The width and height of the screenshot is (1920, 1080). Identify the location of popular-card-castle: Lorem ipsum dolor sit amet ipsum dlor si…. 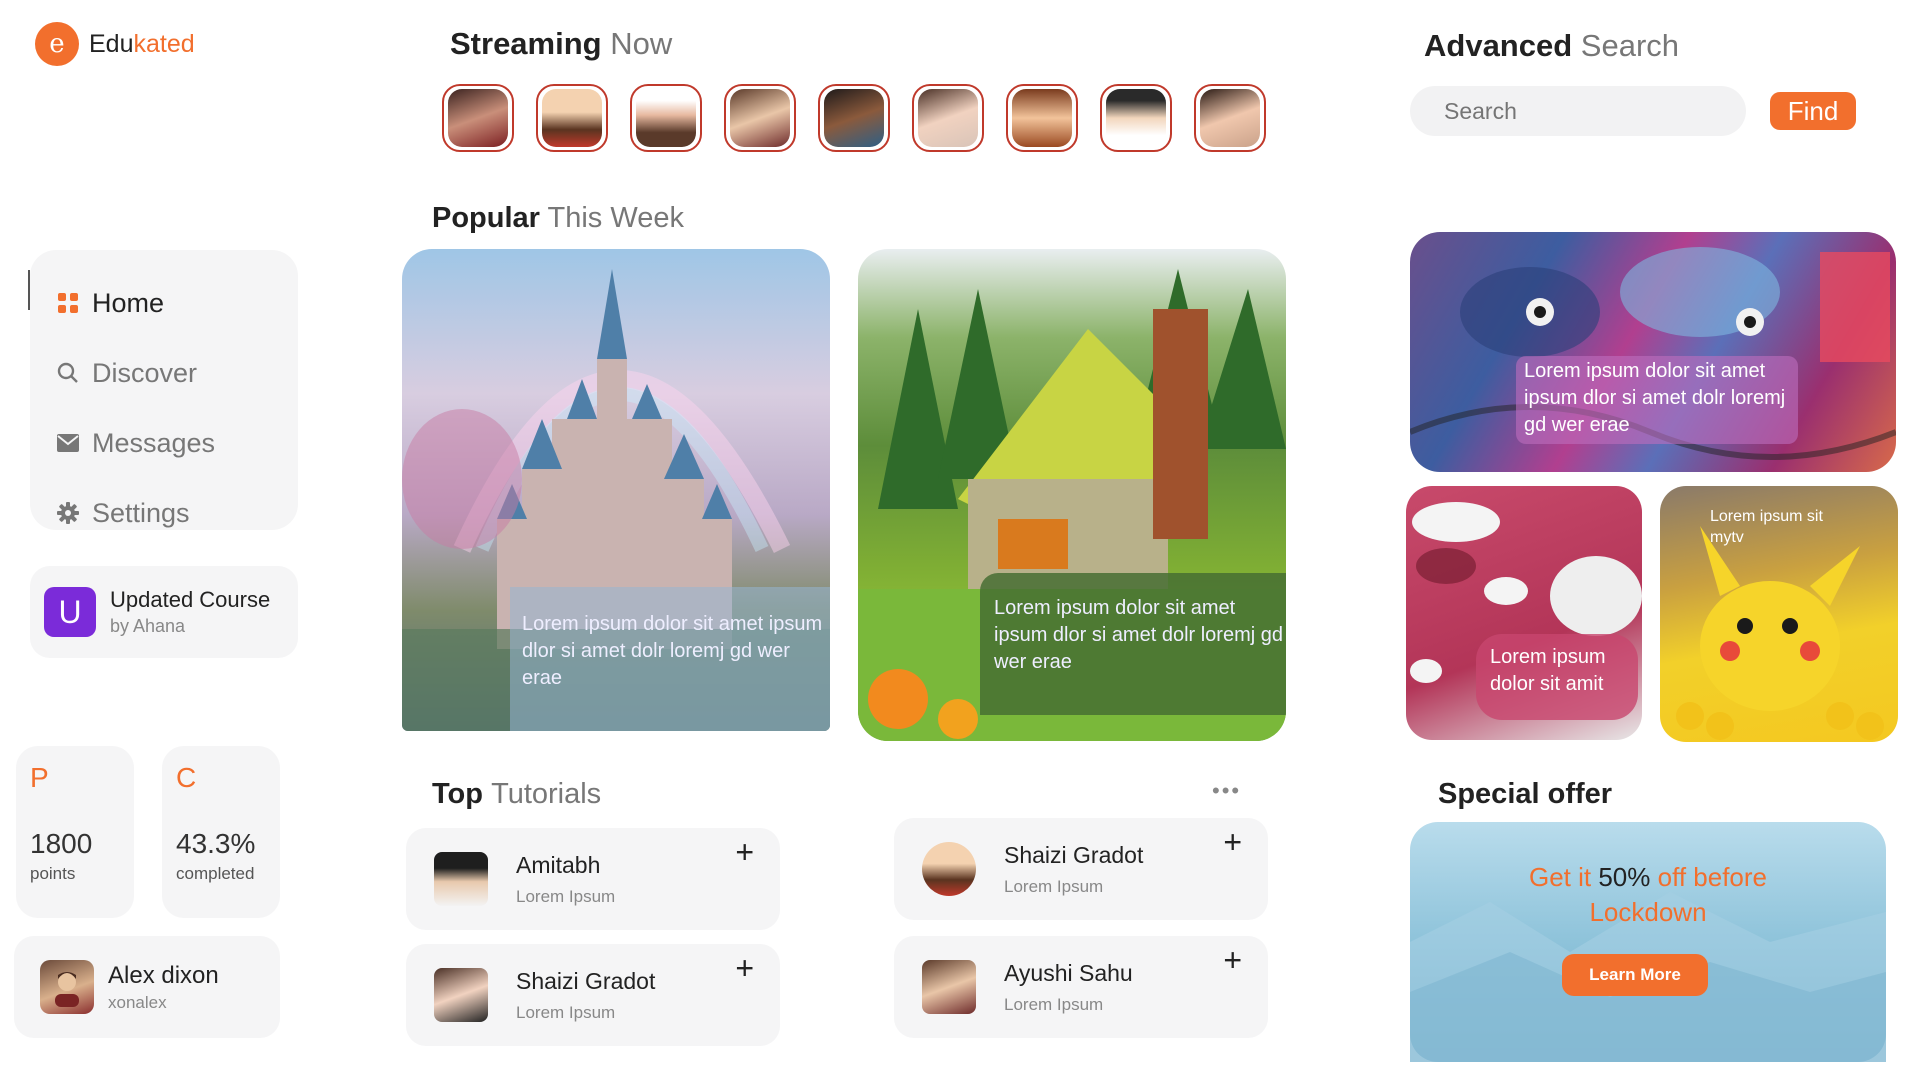
(616, 490).